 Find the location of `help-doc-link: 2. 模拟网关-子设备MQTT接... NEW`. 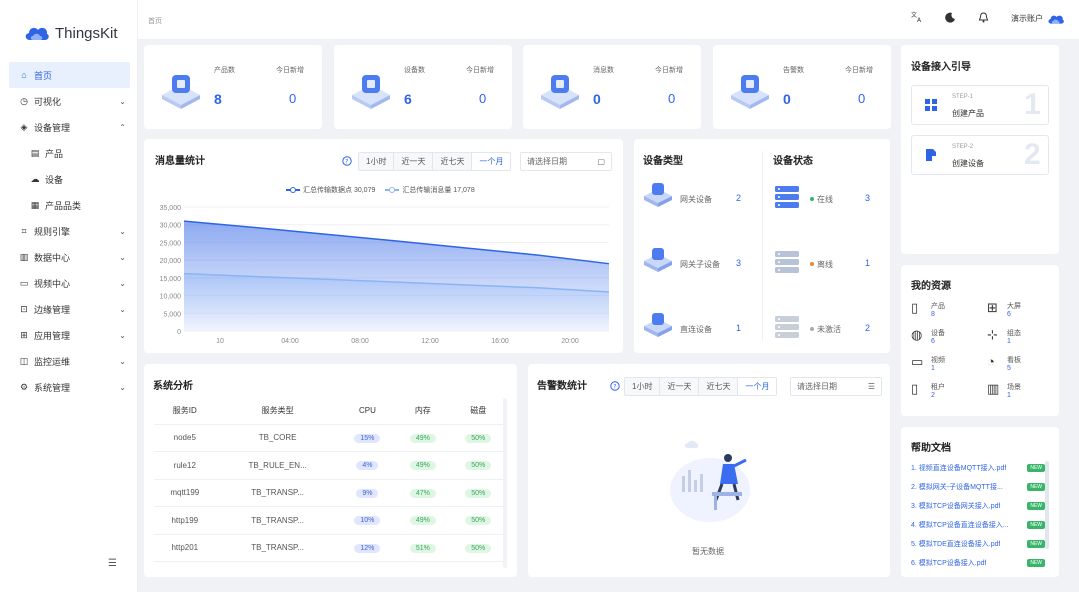

help-doc-link: 2. 模拟网关-子设备MQTT接... NEW is located at coordinates (978, 487).